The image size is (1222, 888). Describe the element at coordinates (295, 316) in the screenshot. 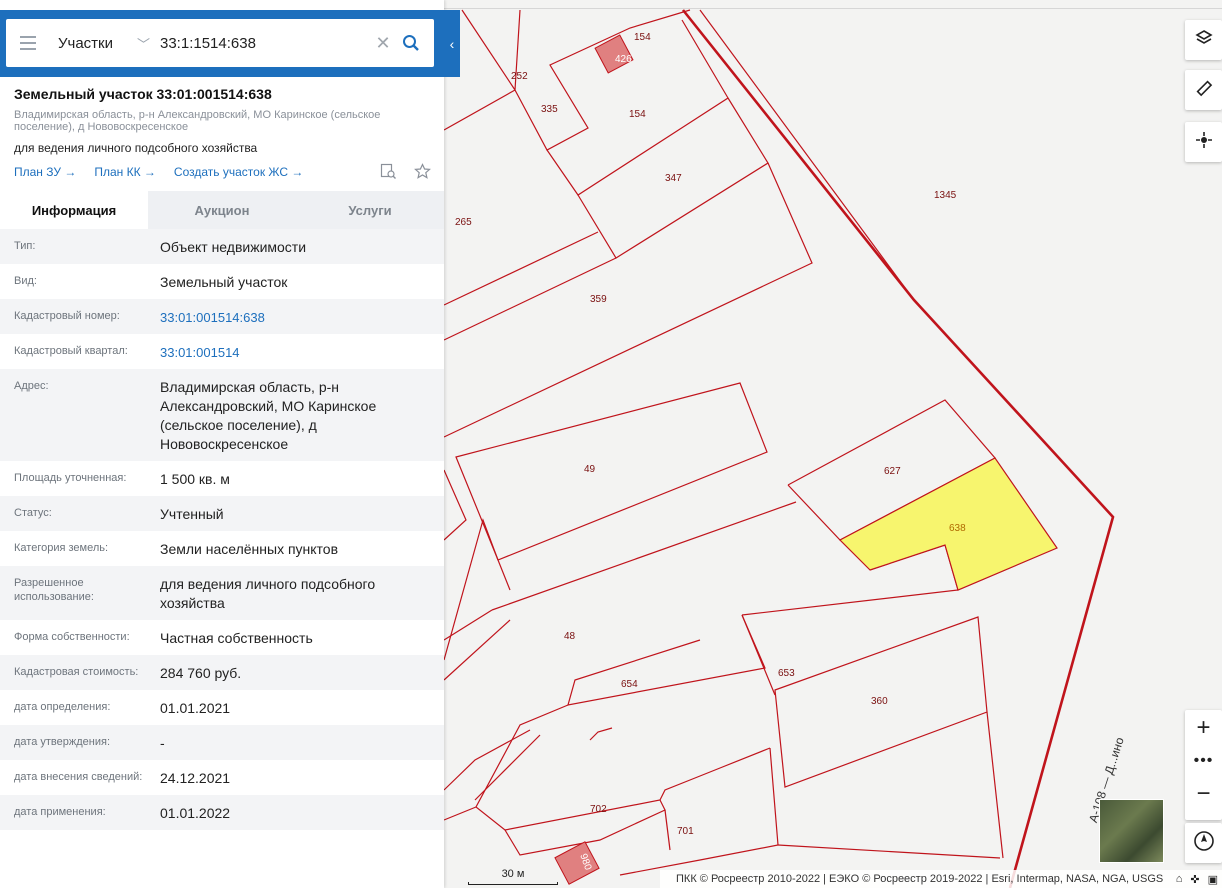

I see `cadastral-number-link: 33:01:001514:638` at that location.